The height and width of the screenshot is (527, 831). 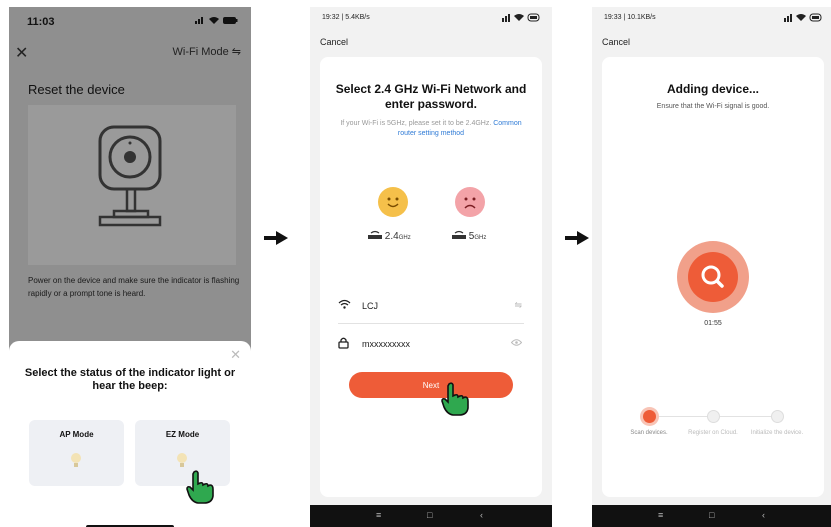 What do you see at coordinates (76, 434) in the screenshot?
I see `mode-label: AP Mode` at bounding box center [76, 434].